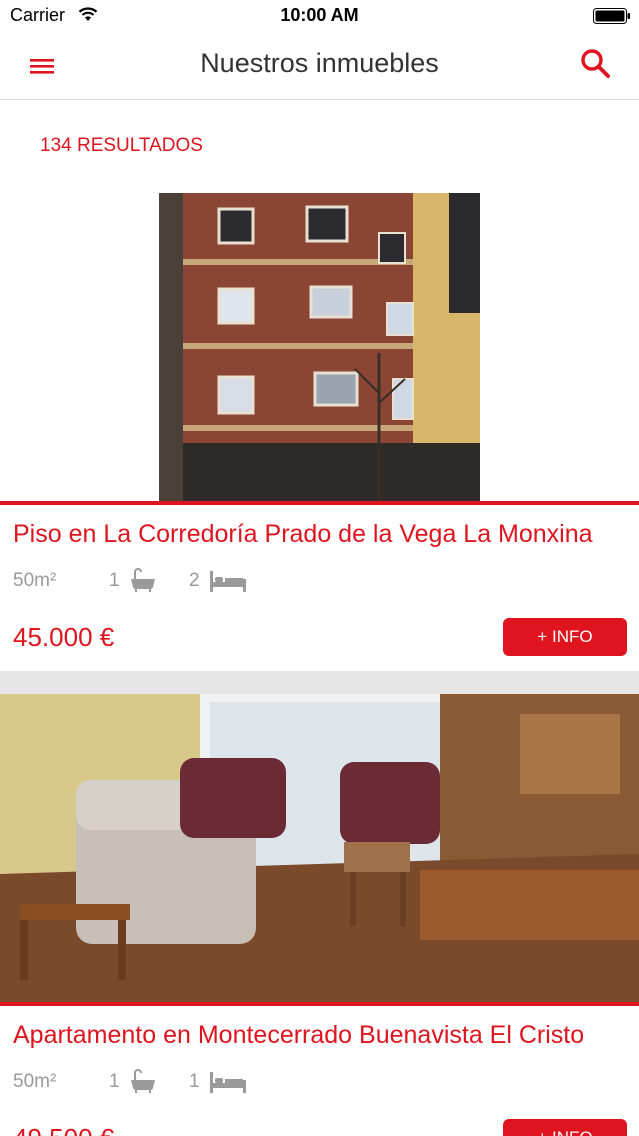 The image size is (639, 1136). I want to click on status-time: 10:00 AM, so click(319, 15).